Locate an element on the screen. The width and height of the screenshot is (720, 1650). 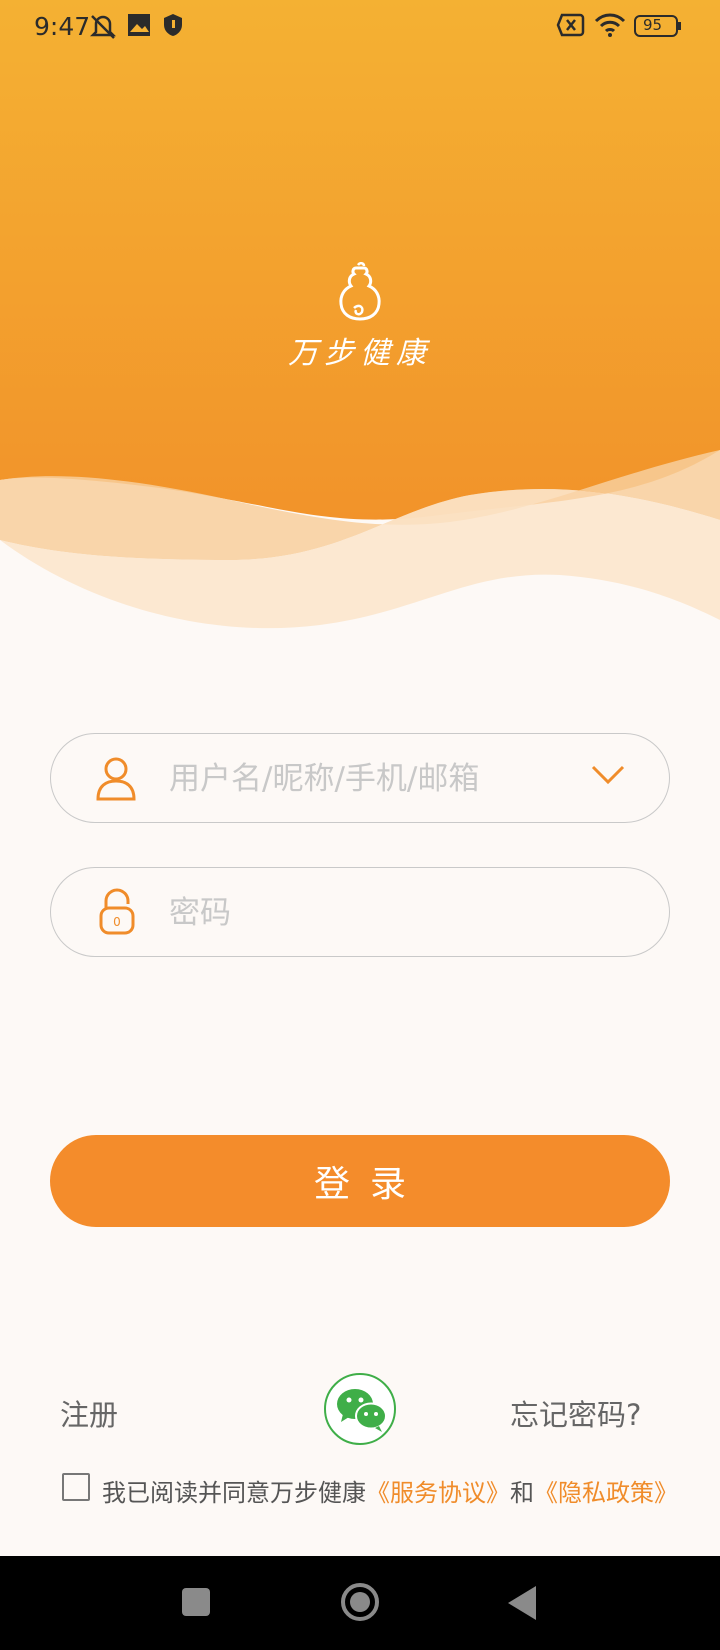
wechat-login-button is located at coordinates (360, 1409).